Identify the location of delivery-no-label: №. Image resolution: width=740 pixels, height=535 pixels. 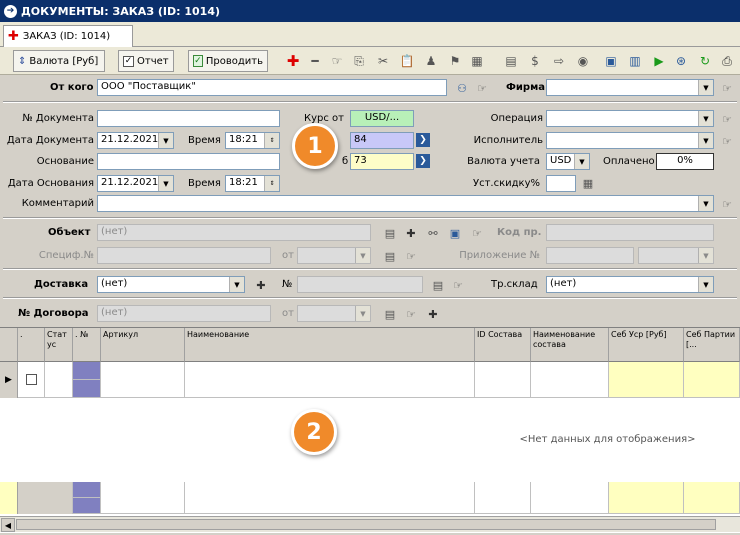
(287, 284).